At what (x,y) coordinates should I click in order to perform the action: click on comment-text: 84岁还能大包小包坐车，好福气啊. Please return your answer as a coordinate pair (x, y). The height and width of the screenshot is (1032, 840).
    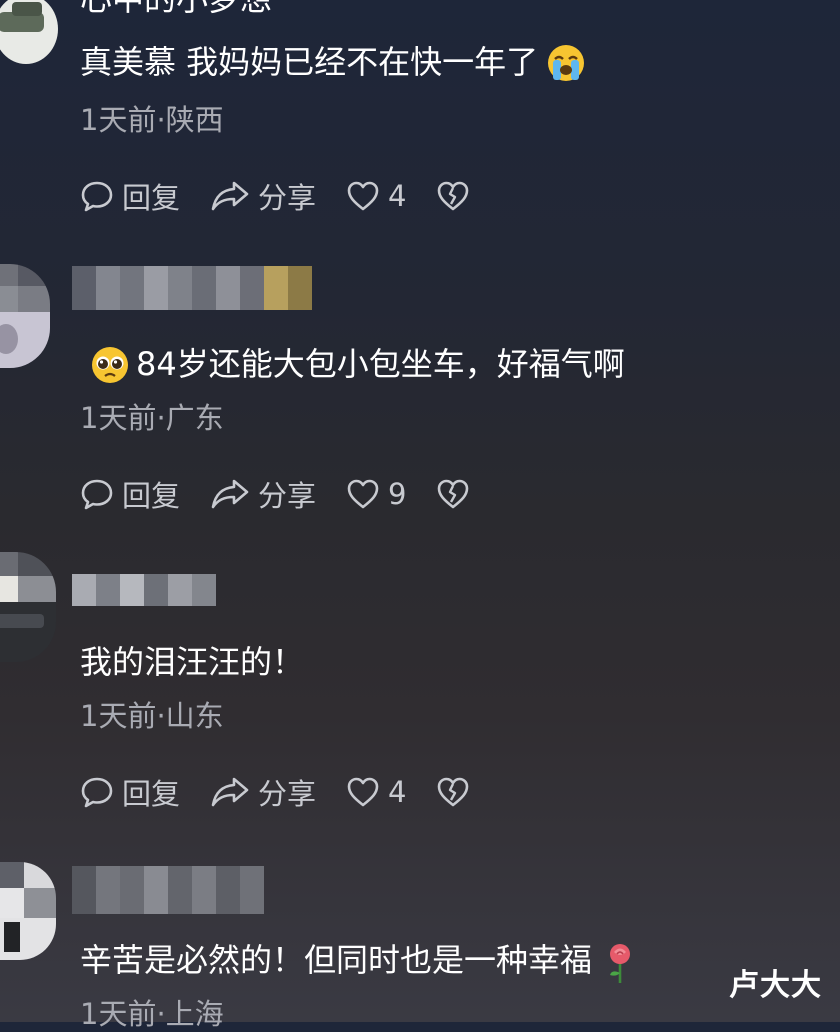
    Looking at the image, I should click on (357, 364).